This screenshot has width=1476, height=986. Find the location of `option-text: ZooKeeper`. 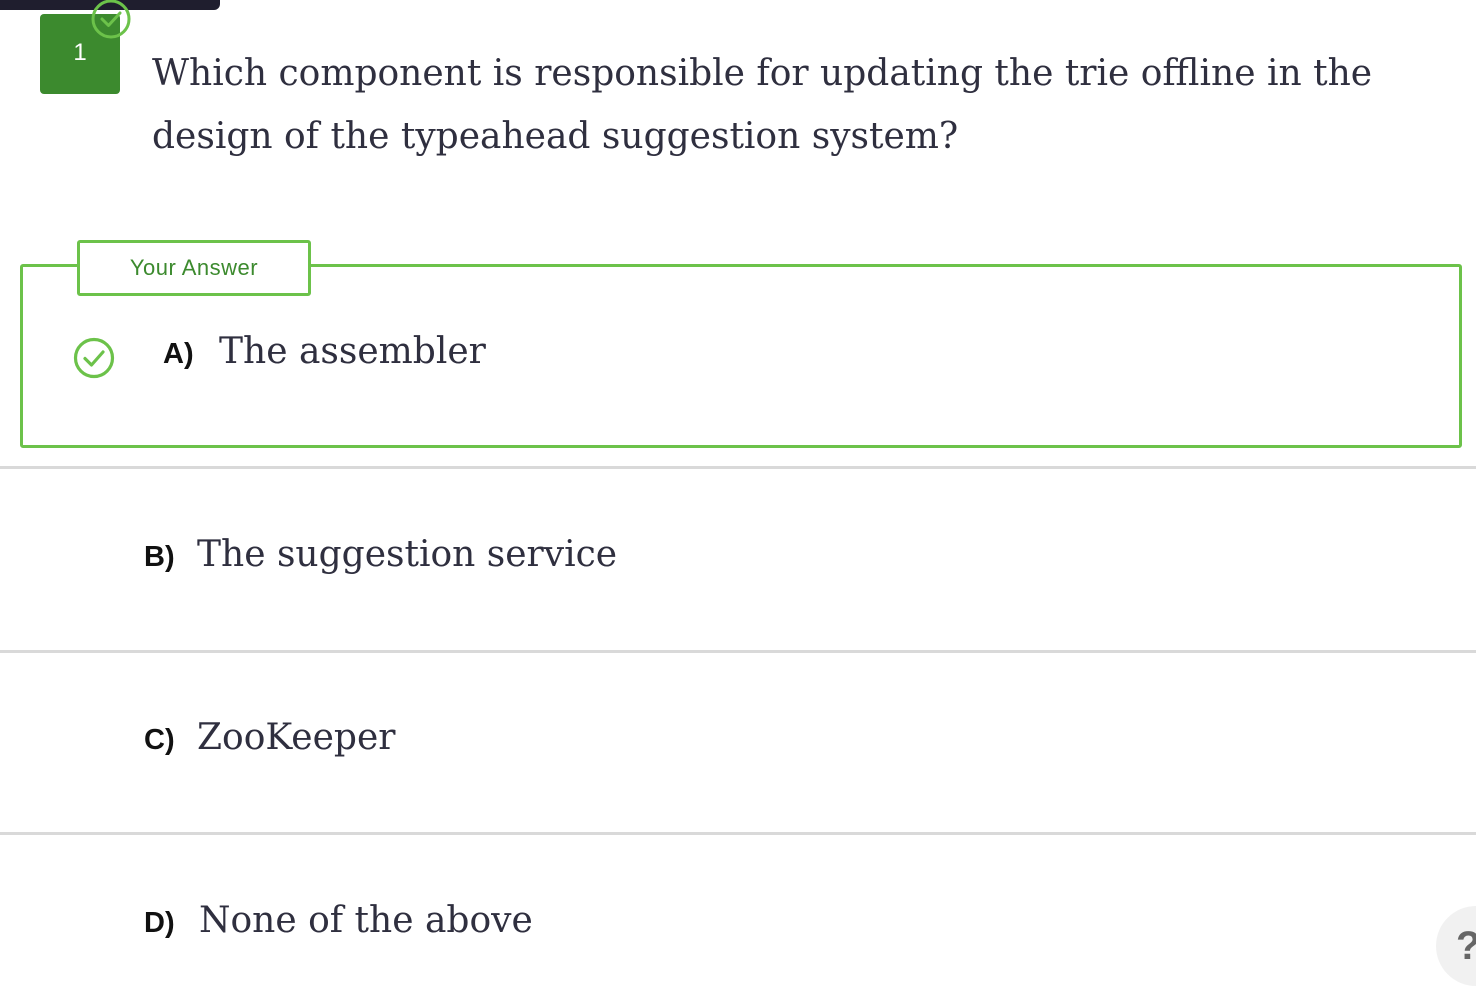

option-text: ZooKeeper is located at coordinates (296, 737).